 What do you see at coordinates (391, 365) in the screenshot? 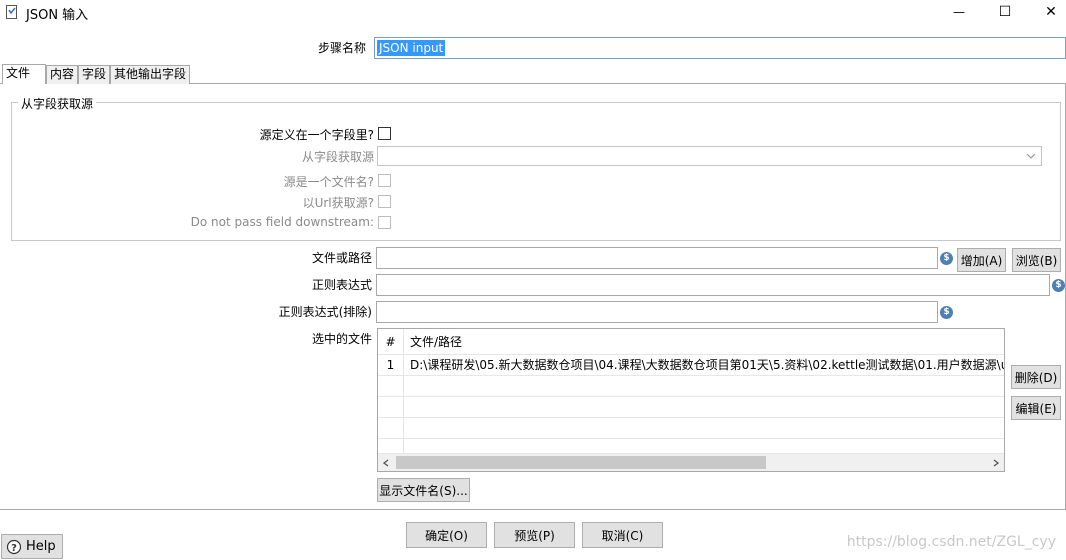
I see `row-number: 1` at bounding box center [391, 365].